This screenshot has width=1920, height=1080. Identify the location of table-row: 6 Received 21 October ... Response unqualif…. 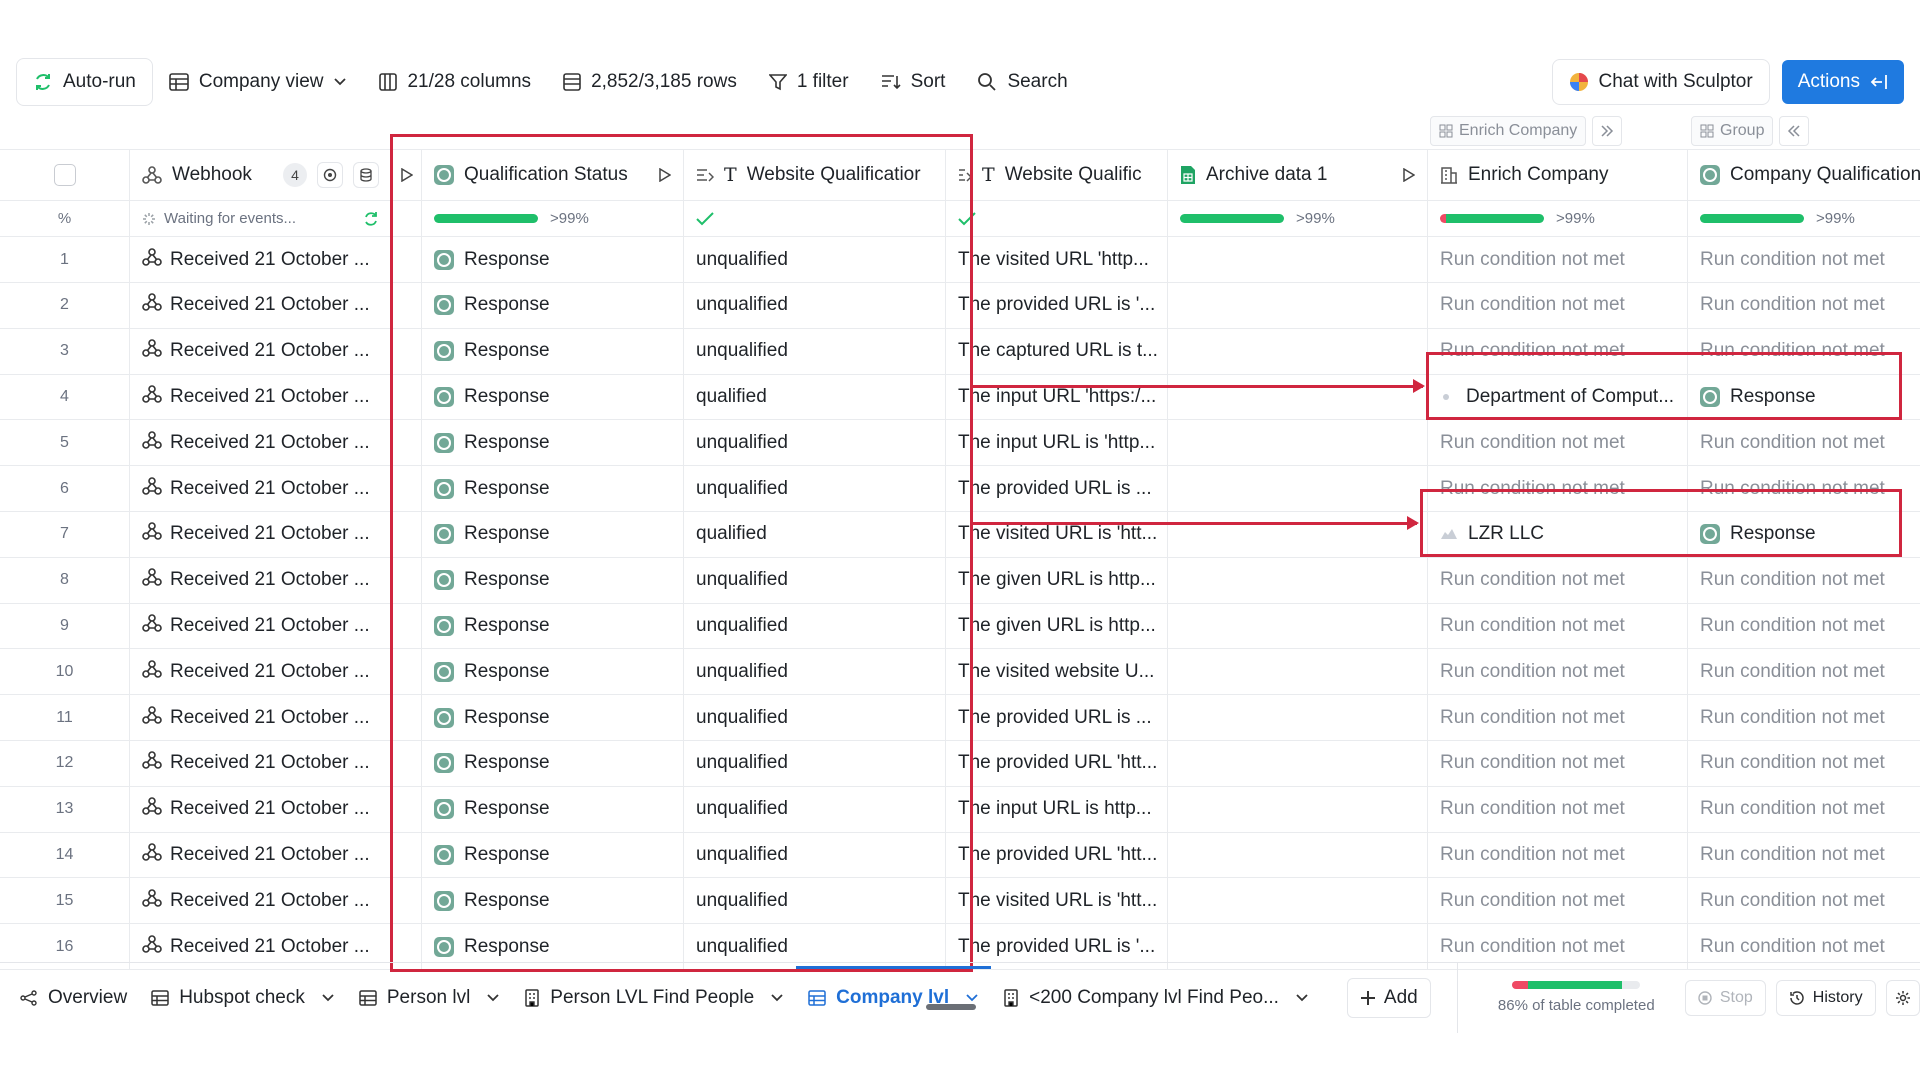
(960, 489).